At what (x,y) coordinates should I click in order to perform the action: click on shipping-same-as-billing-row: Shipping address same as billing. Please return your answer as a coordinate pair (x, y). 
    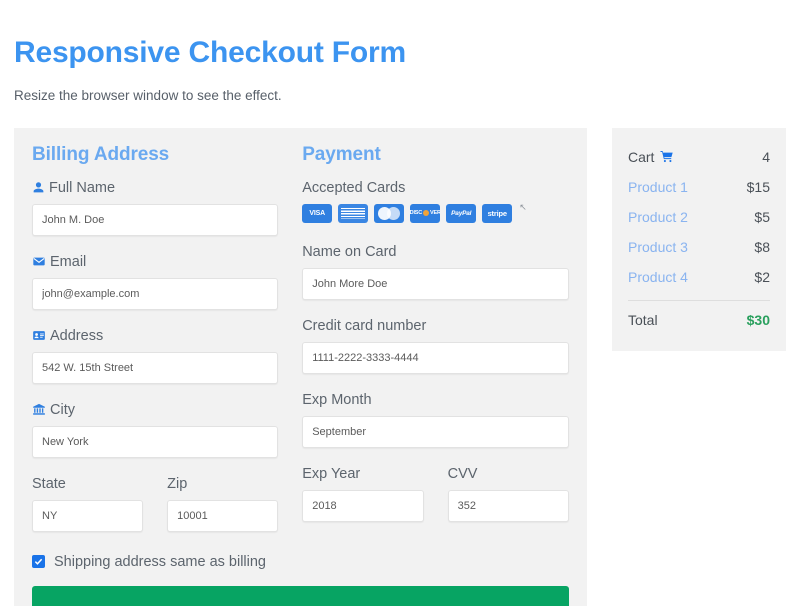
    Looking at the image, I should click on (155, 562).